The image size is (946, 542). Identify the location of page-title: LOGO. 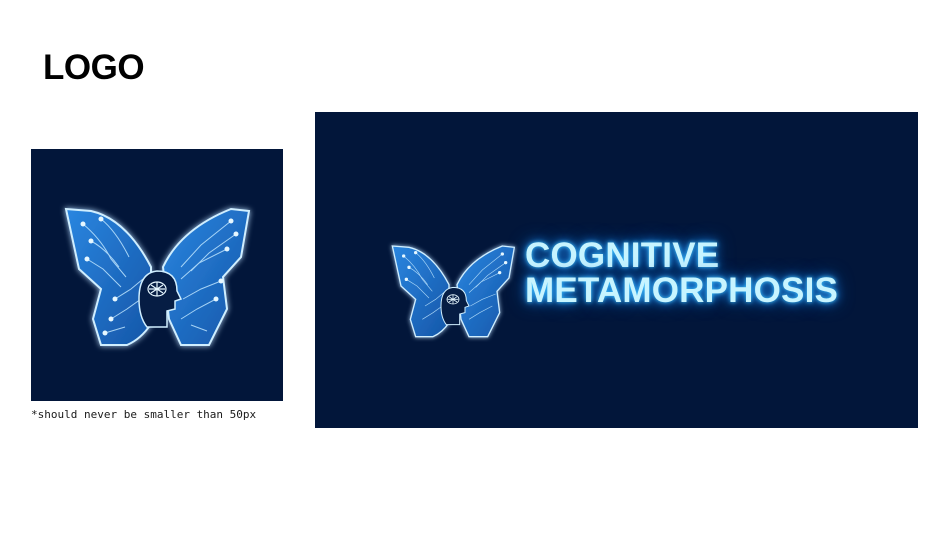
(94, 67).